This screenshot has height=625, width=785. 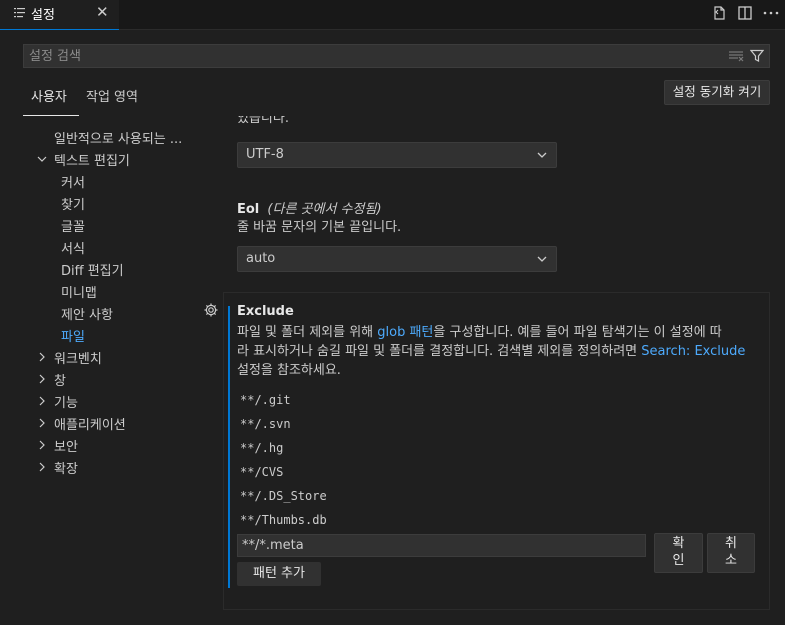 What do you see at coordinates (73, 247) in the screenshot?
I see `toc-item-formatting: 서식` at bounding box center [73, 247].